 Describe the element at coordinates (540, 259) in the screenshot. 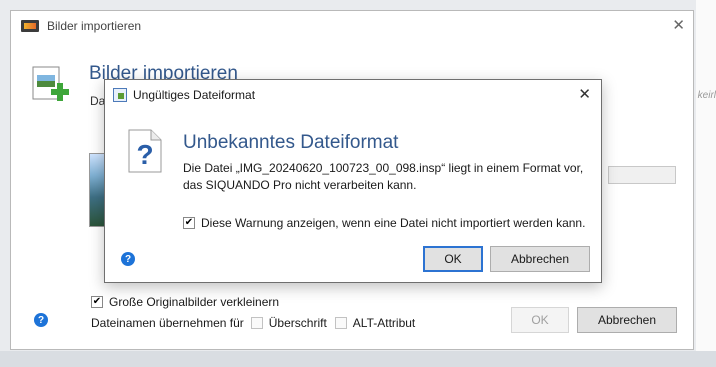

I see `error-cancel-button: Abbrechen` at that location.